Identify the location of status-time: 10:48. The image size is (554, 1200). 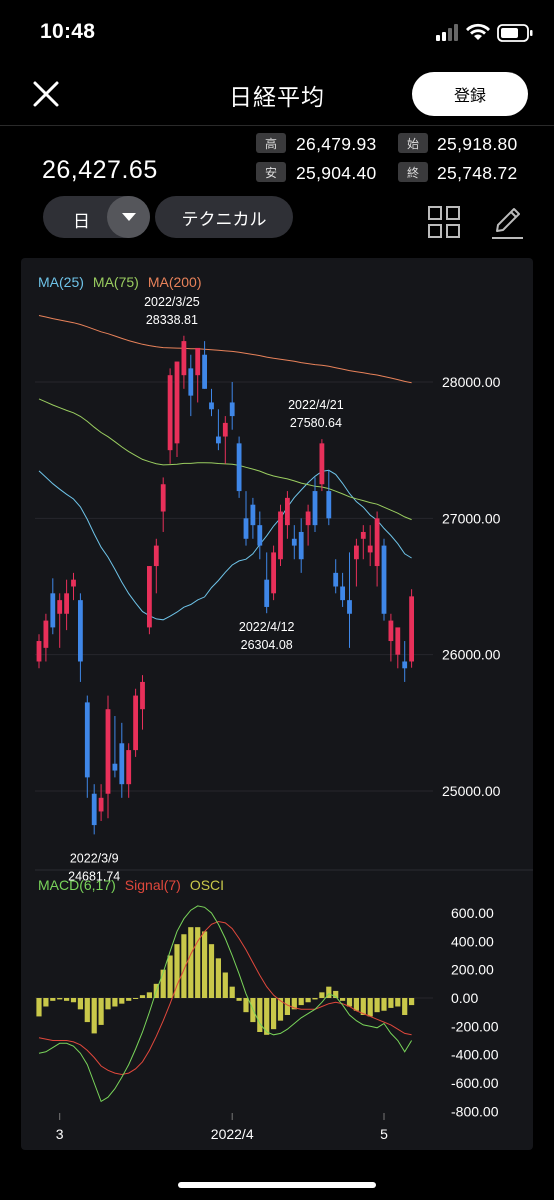
(68, 31).